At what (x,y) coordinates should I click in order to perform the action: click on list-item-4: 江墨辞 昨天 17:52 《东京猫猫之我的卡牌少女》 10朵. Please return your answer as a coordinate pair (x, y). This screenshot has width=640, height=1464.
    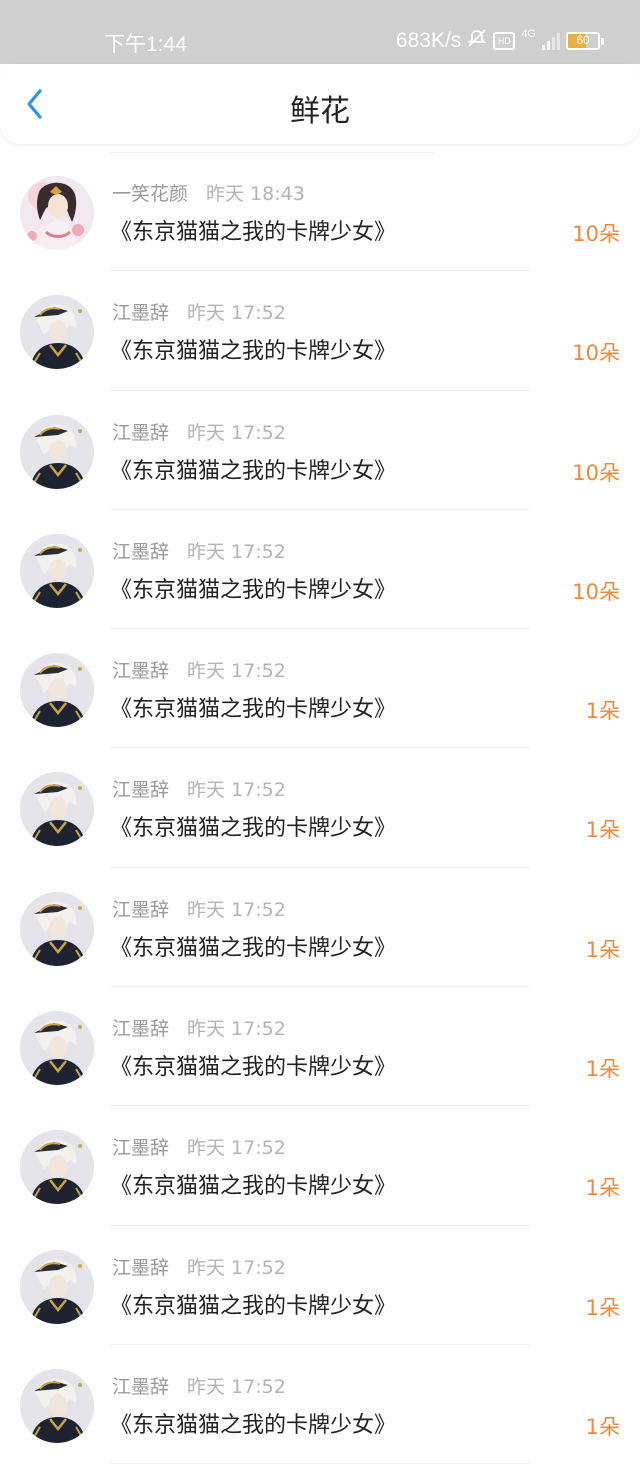
    Looking at the image, I should click on (320, 570).